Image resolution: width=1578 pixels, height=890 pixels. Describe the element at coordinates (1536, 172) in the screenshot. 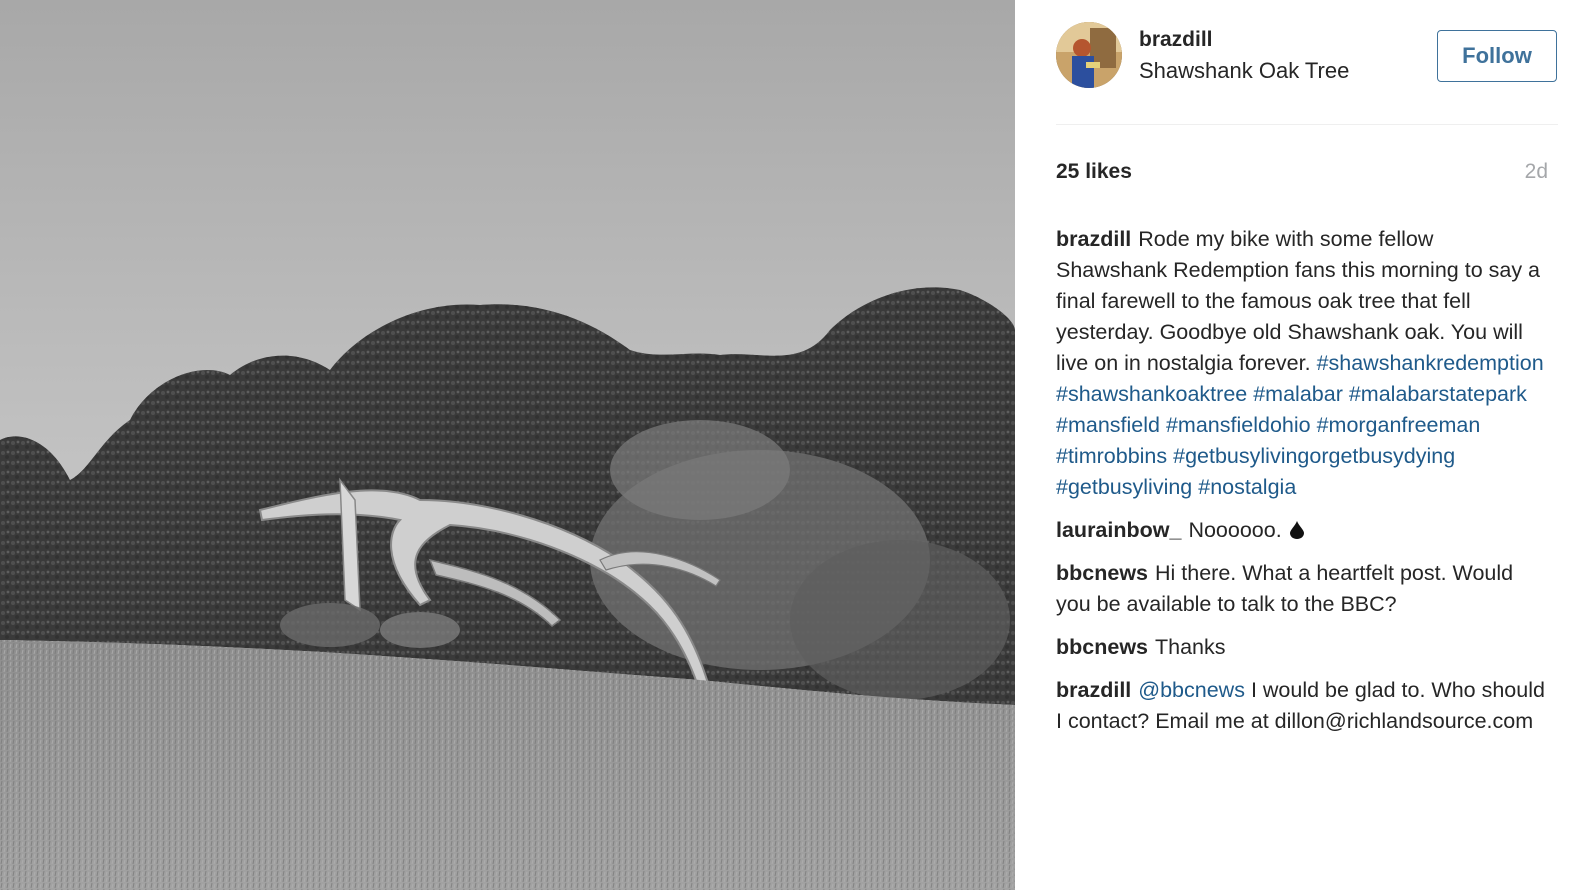

I see `post-timestamp: 2d` at that location.